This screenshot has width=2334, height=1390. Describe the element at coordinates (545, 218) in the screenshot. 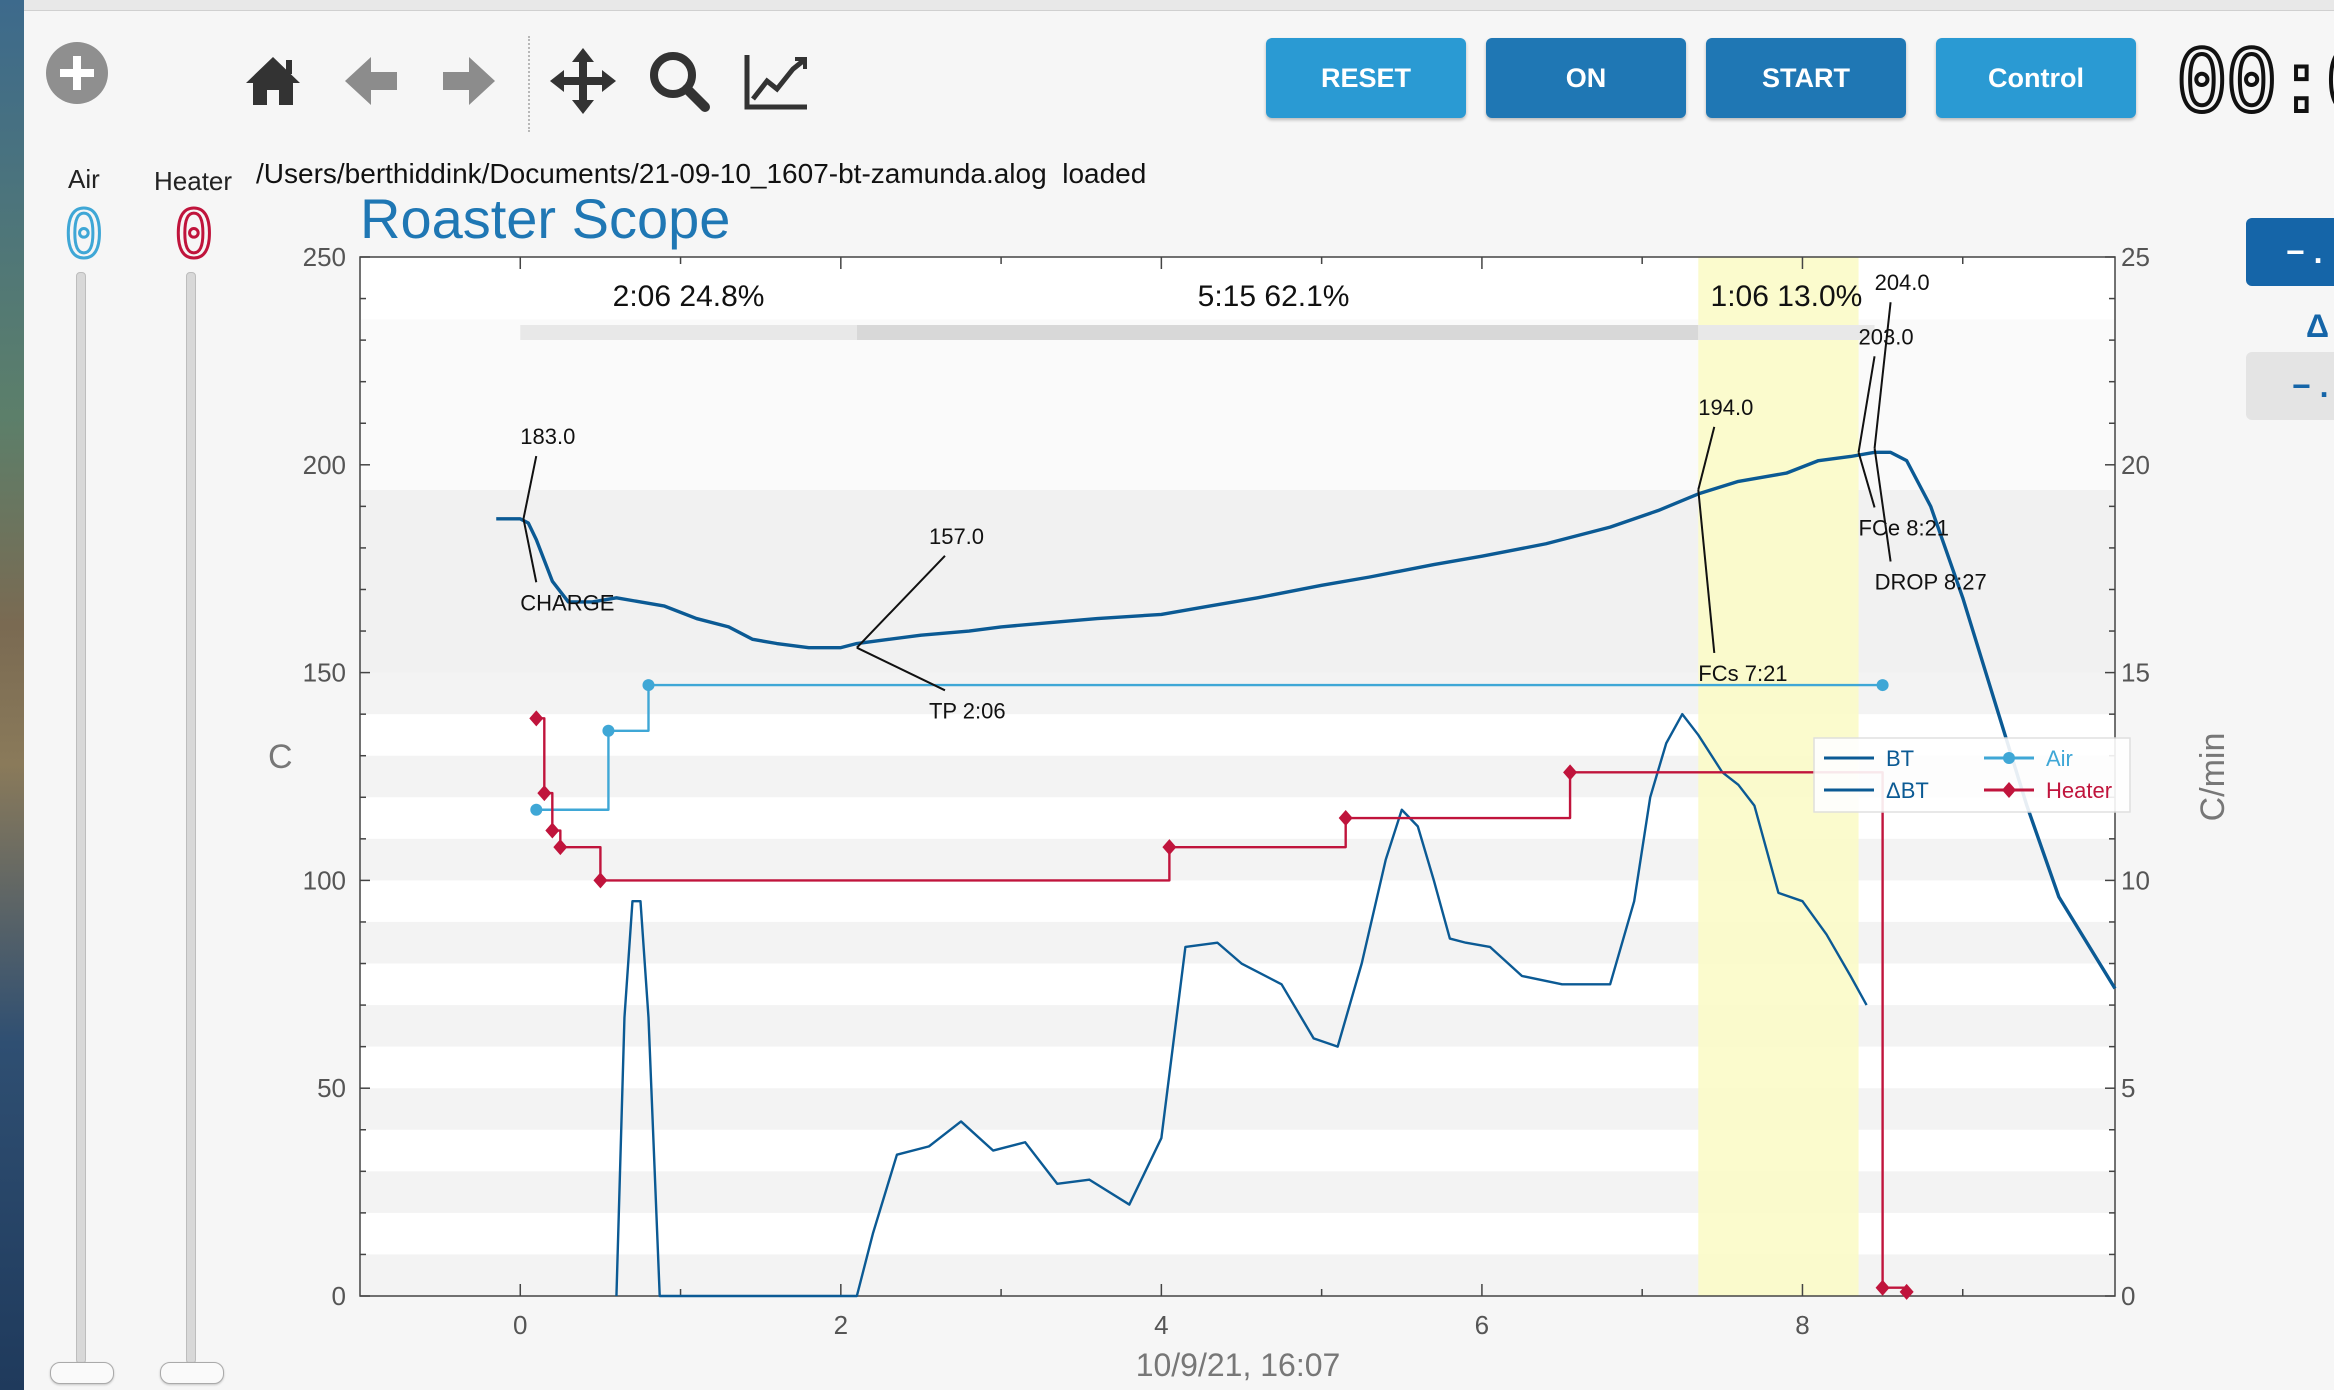

I see `chart-title: Roaster Scope` at that location.